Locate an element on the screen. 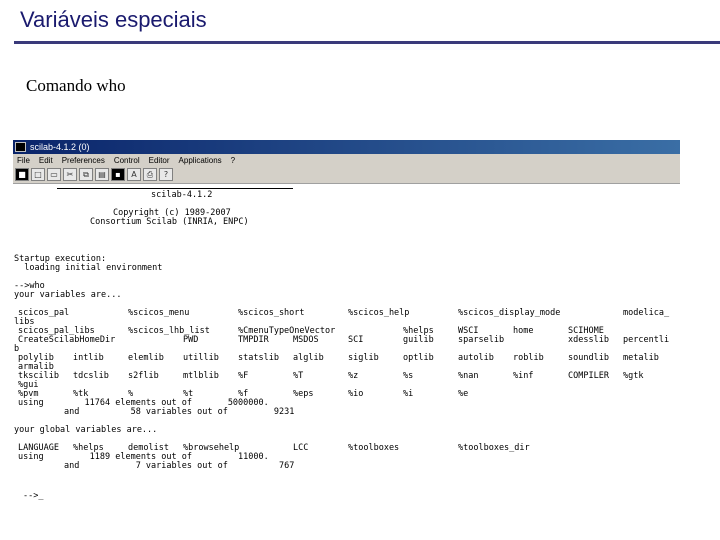 This screenshot has width=720, height=540. variables-summary: and 58 variables out of 9231 is located at coordinates (156, 412).